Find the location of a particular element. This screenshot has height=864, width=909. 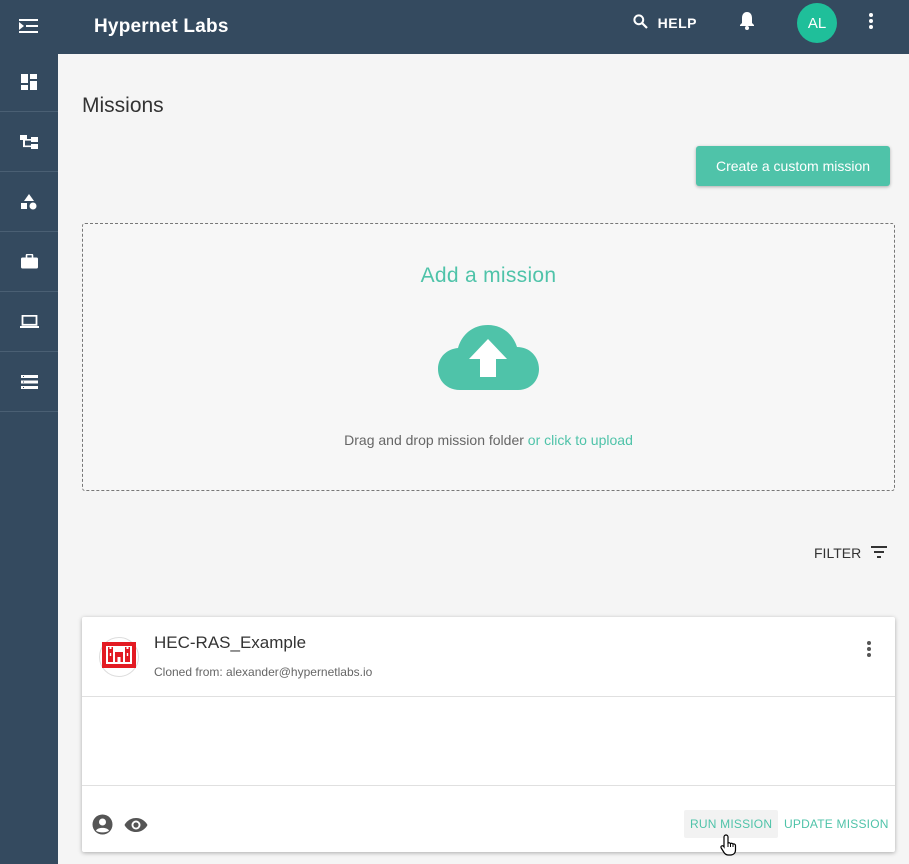

notifications-button is located at coordinates (747, 23).